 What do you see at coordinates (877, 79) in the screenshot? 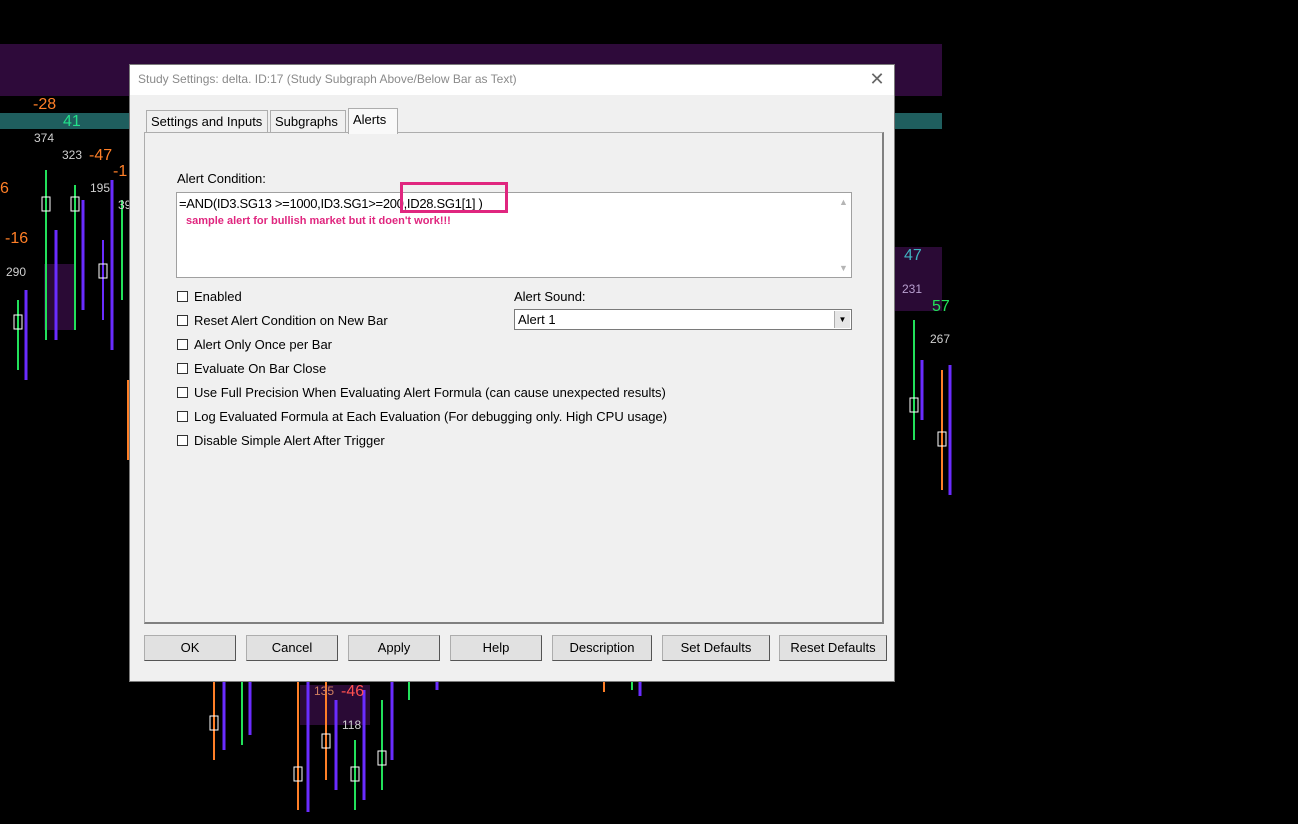
I see `close-icon: ✕` at bounding box center [877, 79].